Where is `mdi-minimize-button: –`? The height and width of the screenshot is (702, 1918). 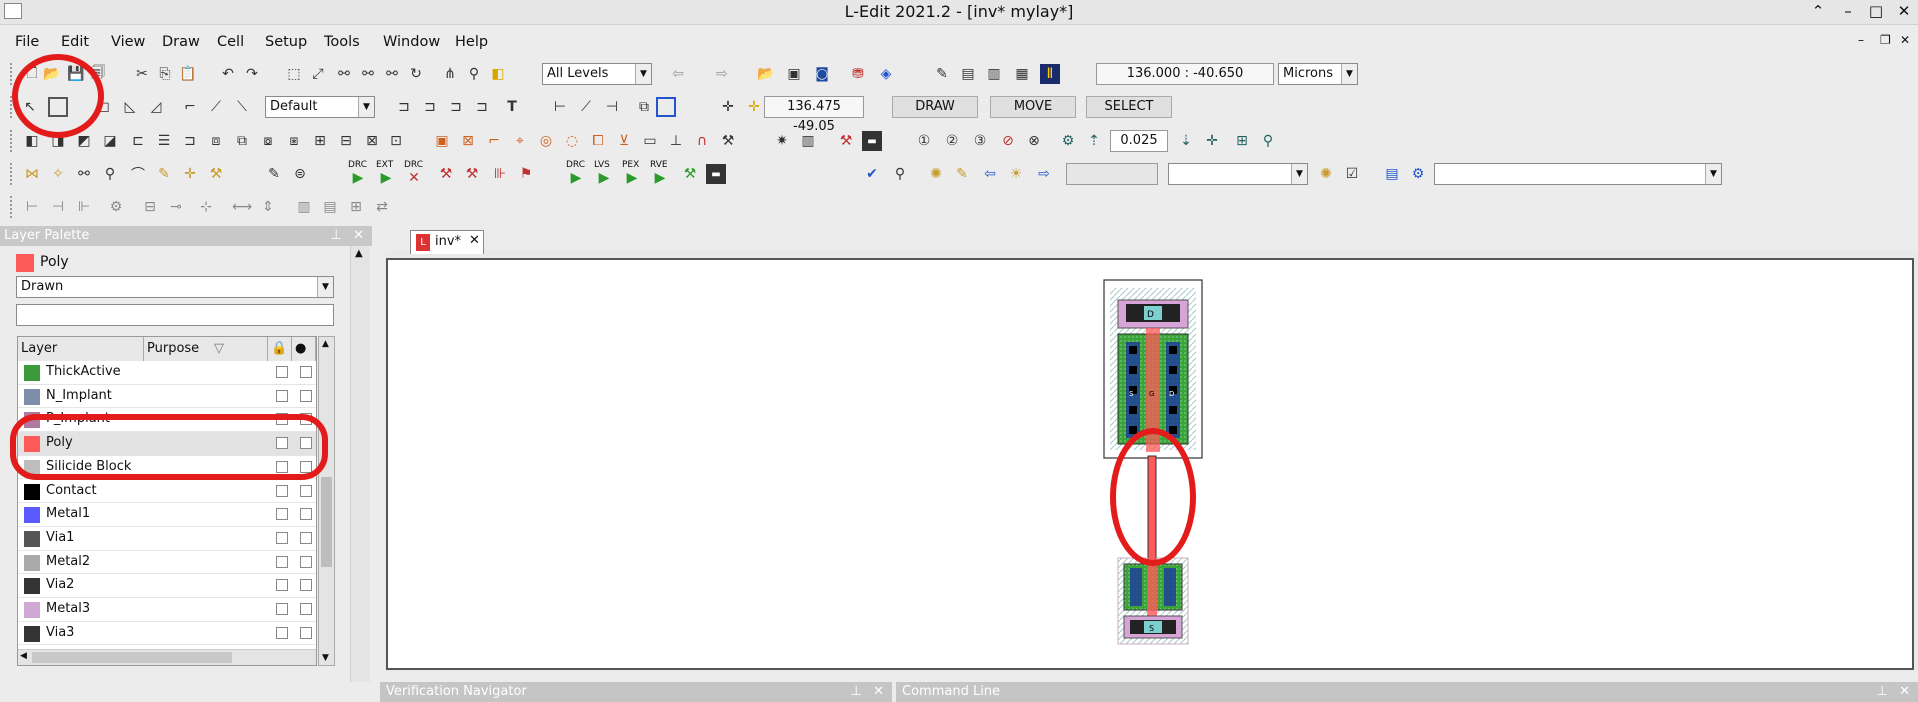 mdi-minimize-button: – is located at coordinates (1861, 40).